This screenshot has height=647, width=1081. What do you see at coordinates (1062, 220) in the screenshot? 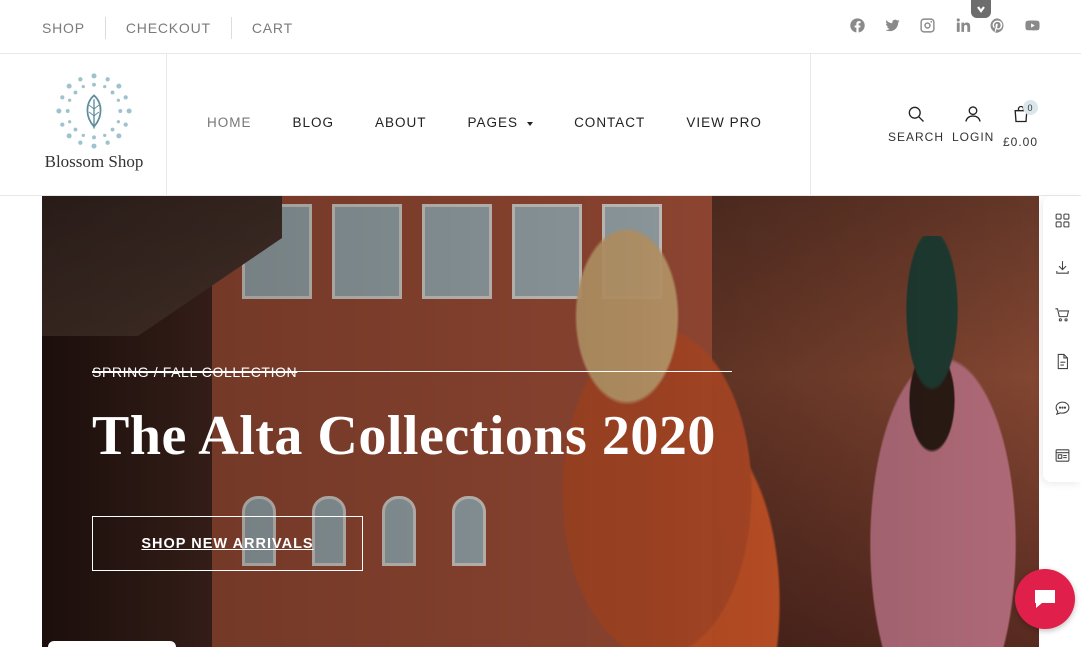
I see `grid-icon` at bounding box center [1062, 220].